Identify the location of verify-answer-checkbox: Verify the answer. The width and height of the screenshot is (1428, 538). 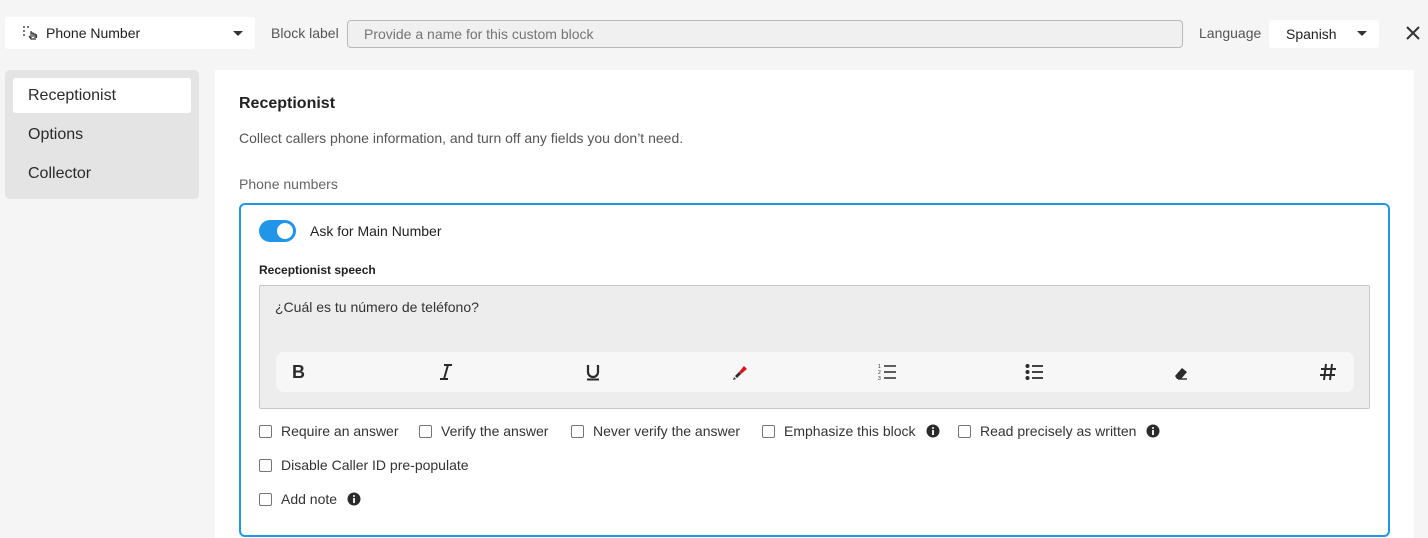
(483, 431).